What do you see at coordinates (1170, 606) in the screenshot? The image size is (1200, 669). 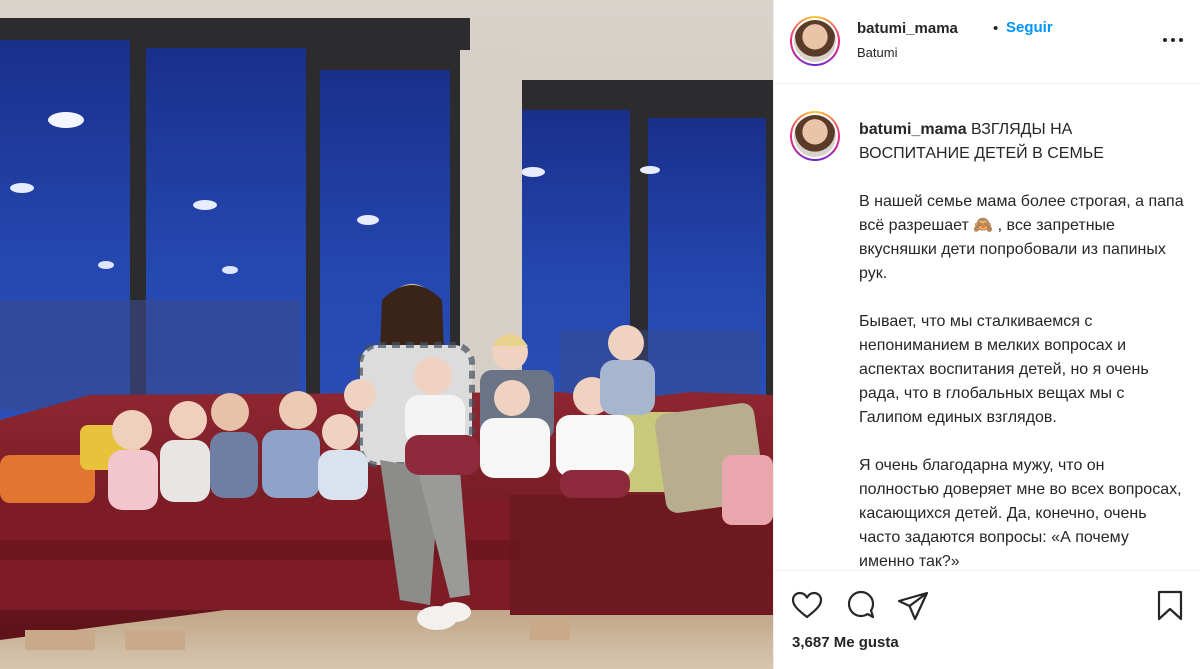 I see `bookmark-icon` at bounding box center [1170, 606].